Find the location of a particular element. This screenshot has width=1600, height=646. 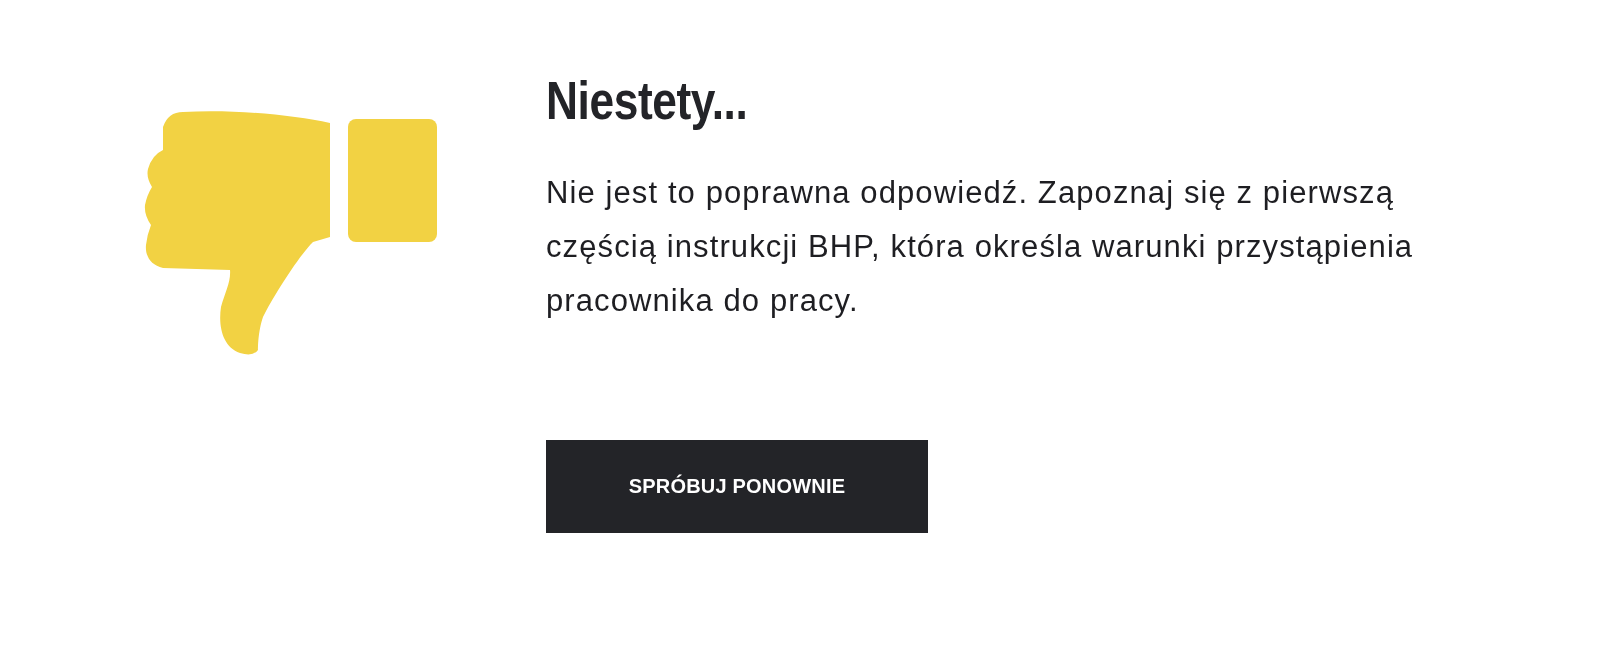

message-text: Nie jest to poprawna odpowiedź. Zapoznaj się z pierwszą częścią instrukcji BHP, która określa warunki przystąpienia pracownika do pracy. is located at coordinates (980, 247).